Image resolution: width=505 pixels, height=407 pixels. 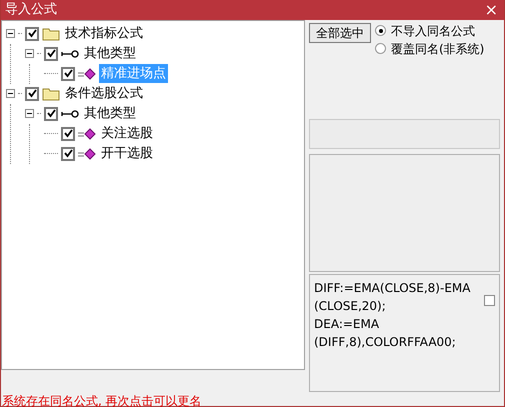 What do you see at coordinates (392, 288) in the screenshot?
I see `formula-line: DIFF:=EMA(CLOSE,8)-EMA` at bounding box center [392, 288].